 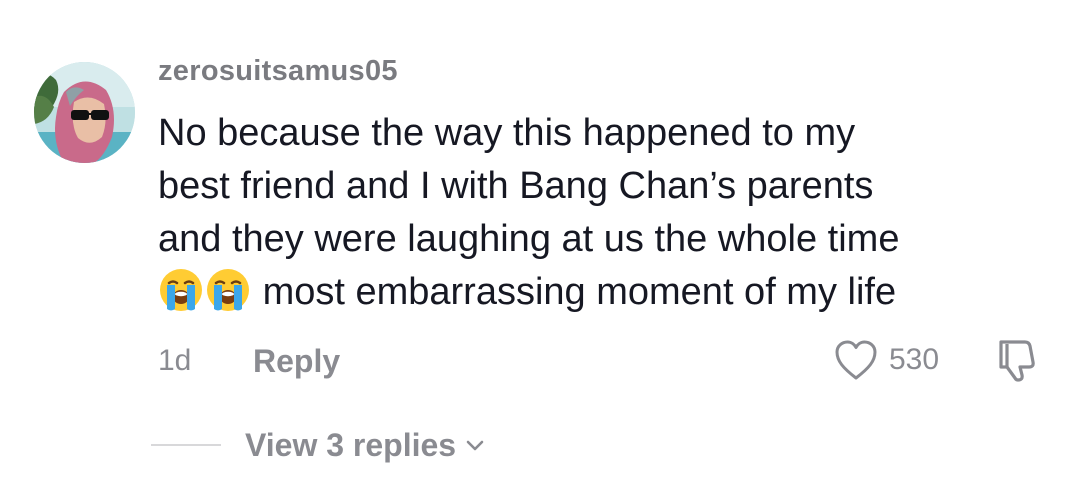 I want to click on avatar-image, so click(x=84, y=112).